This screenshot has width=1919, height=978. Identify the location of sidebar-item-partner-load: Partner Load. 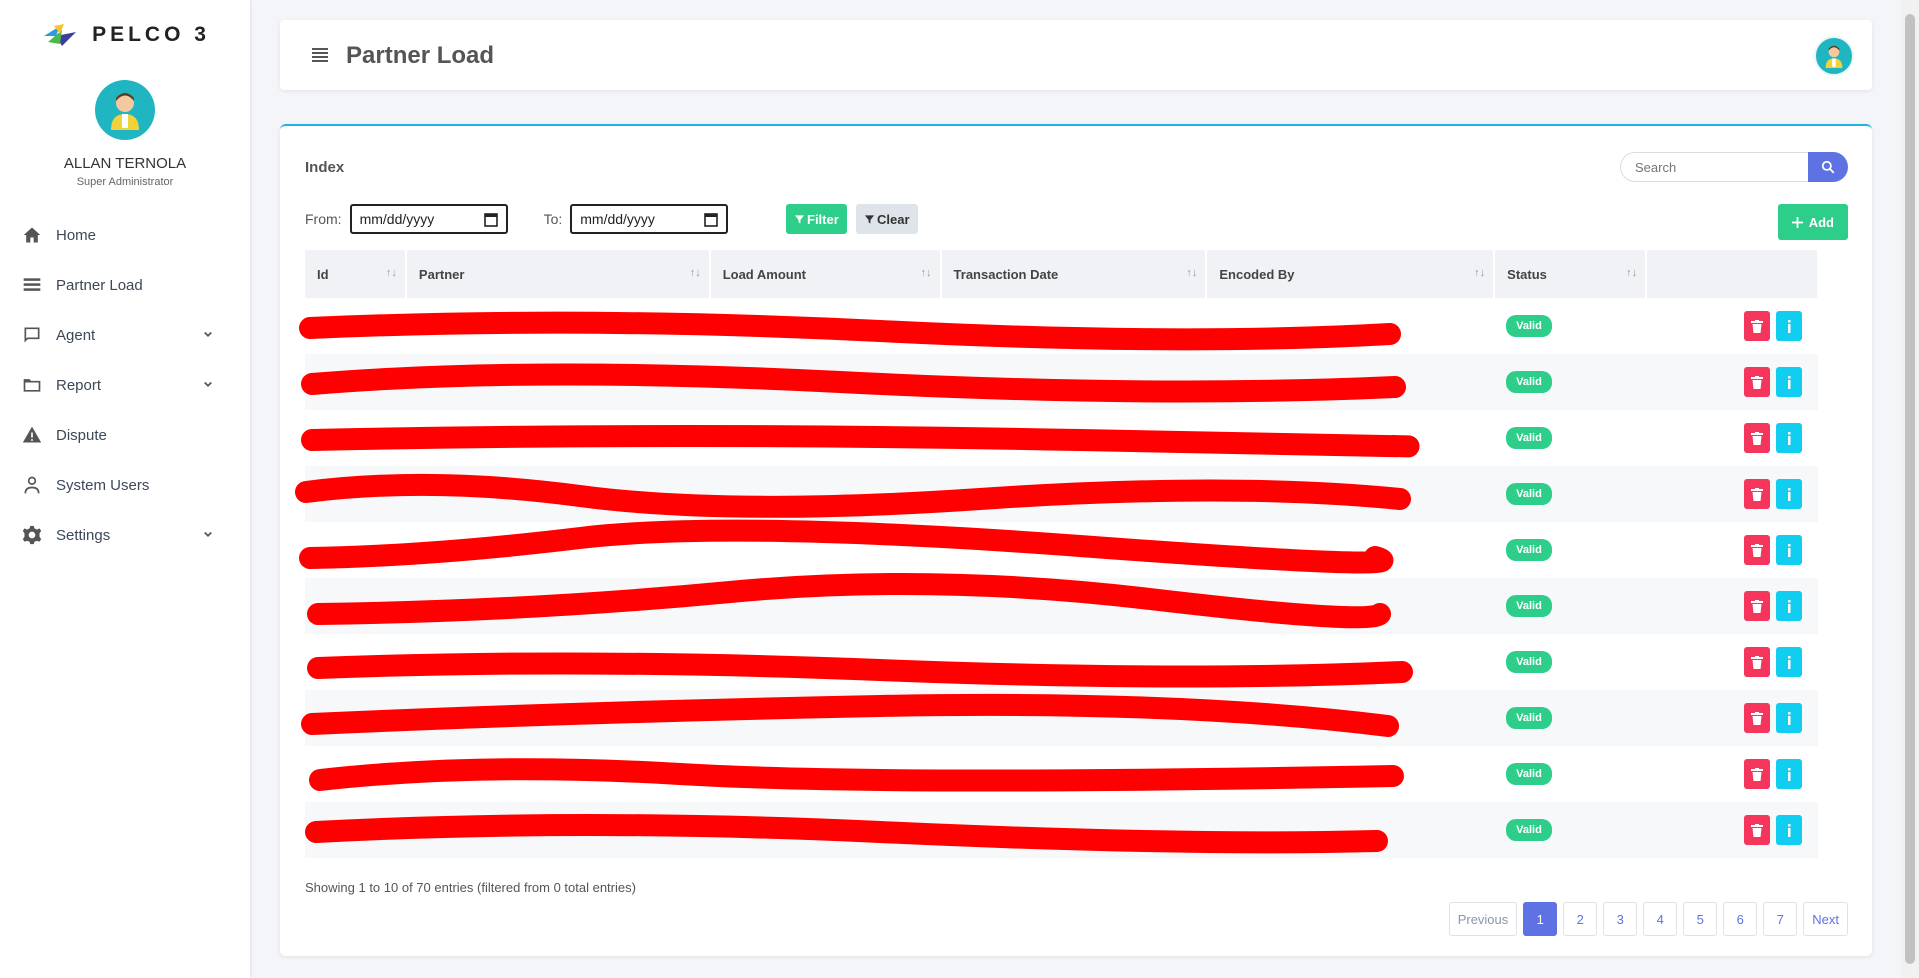
(125, 285).